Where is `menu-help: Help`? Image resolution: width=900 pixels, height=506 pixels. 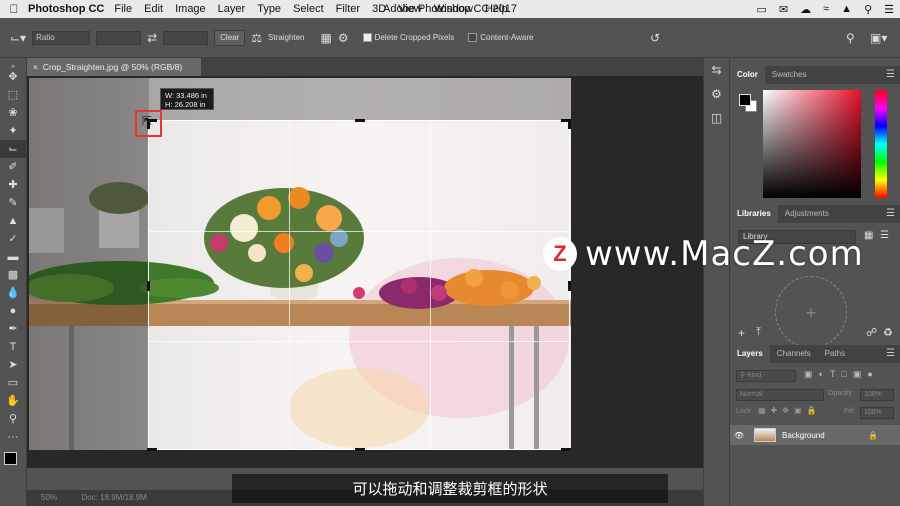
menu-help: Help is located at coordinates (496, 9).